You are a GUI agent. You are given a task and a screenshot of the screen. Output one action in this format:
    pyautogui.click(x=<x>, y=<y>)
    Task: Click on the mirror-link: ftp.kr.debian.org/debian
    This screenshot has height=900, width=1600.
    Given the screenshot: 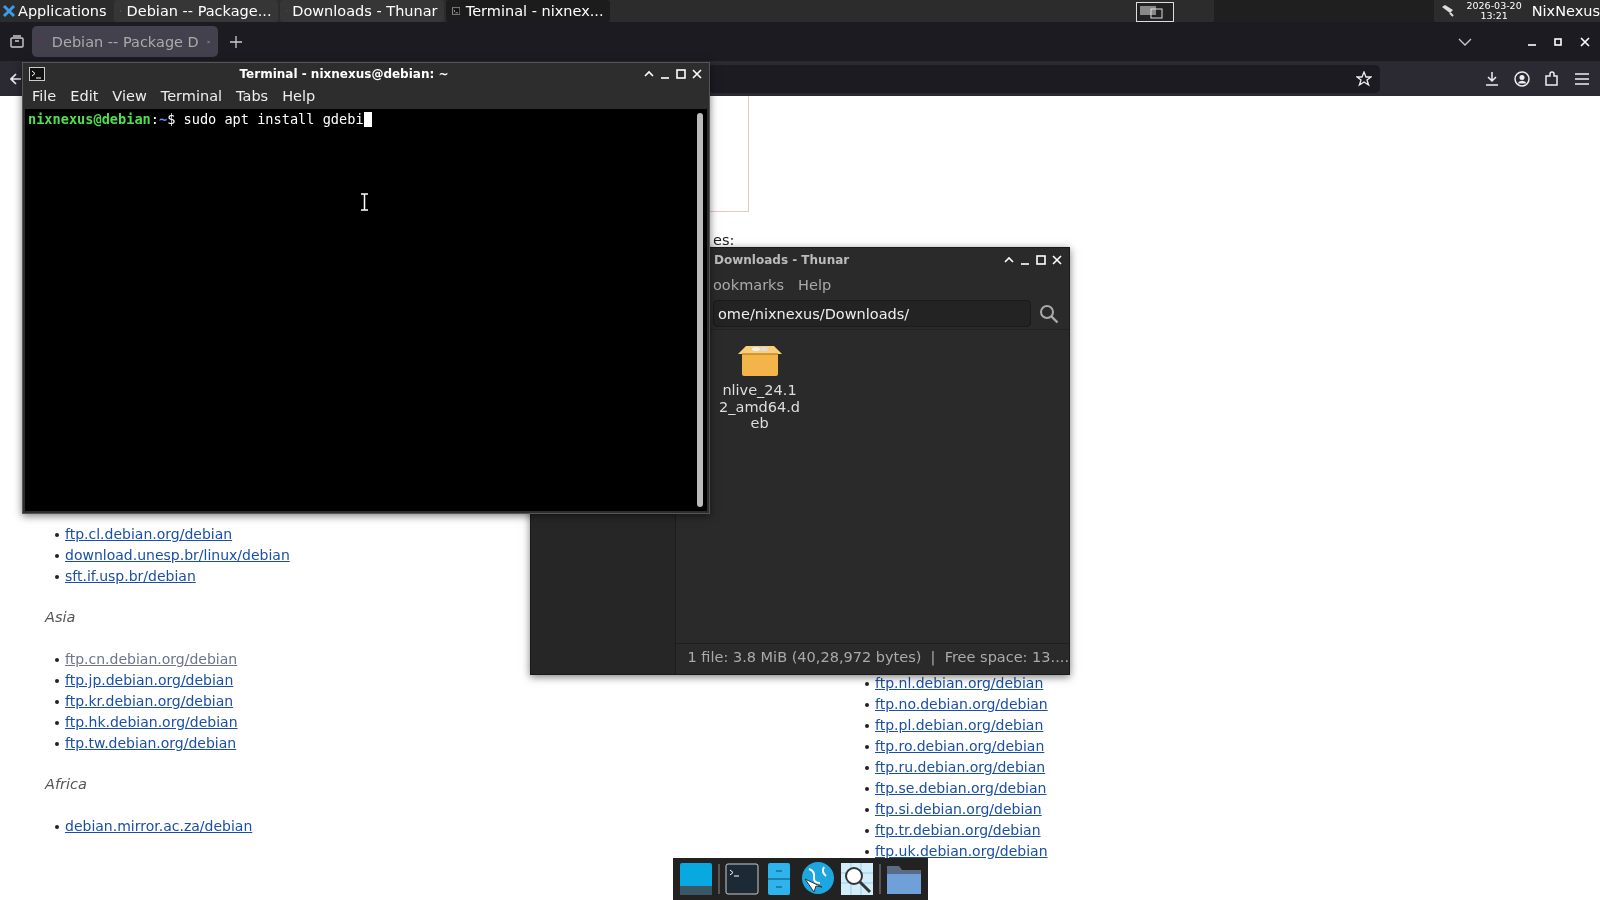 What is the action you would take?
    pyautogui.click(x=149, y=701)
    